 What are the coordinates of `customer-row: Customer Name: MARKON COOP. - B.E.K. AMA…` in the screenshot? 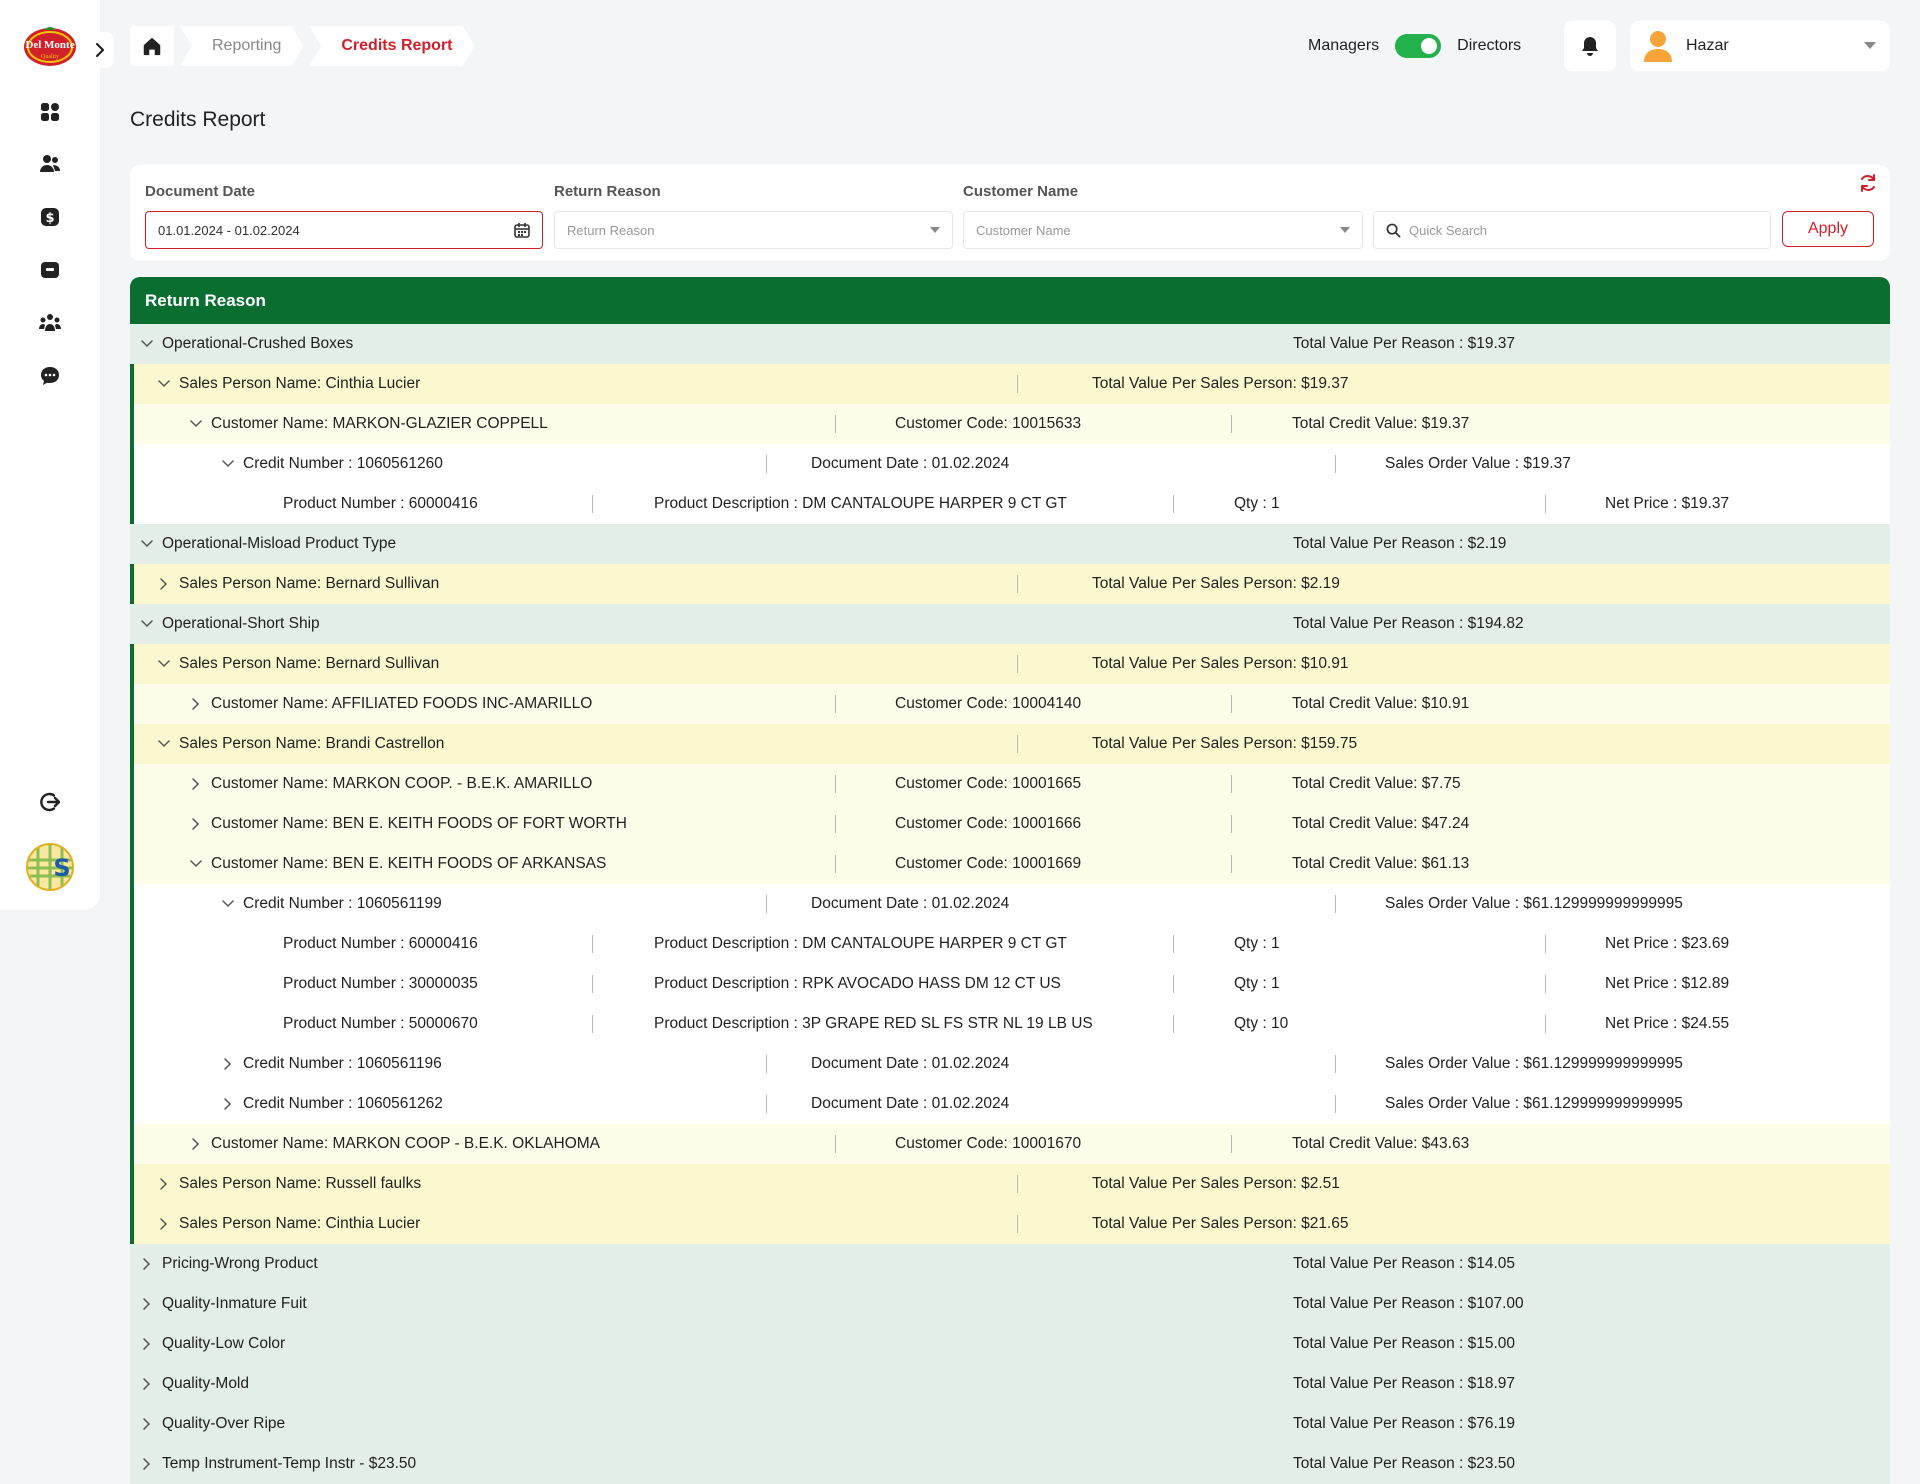 It's located at (1010, 784).